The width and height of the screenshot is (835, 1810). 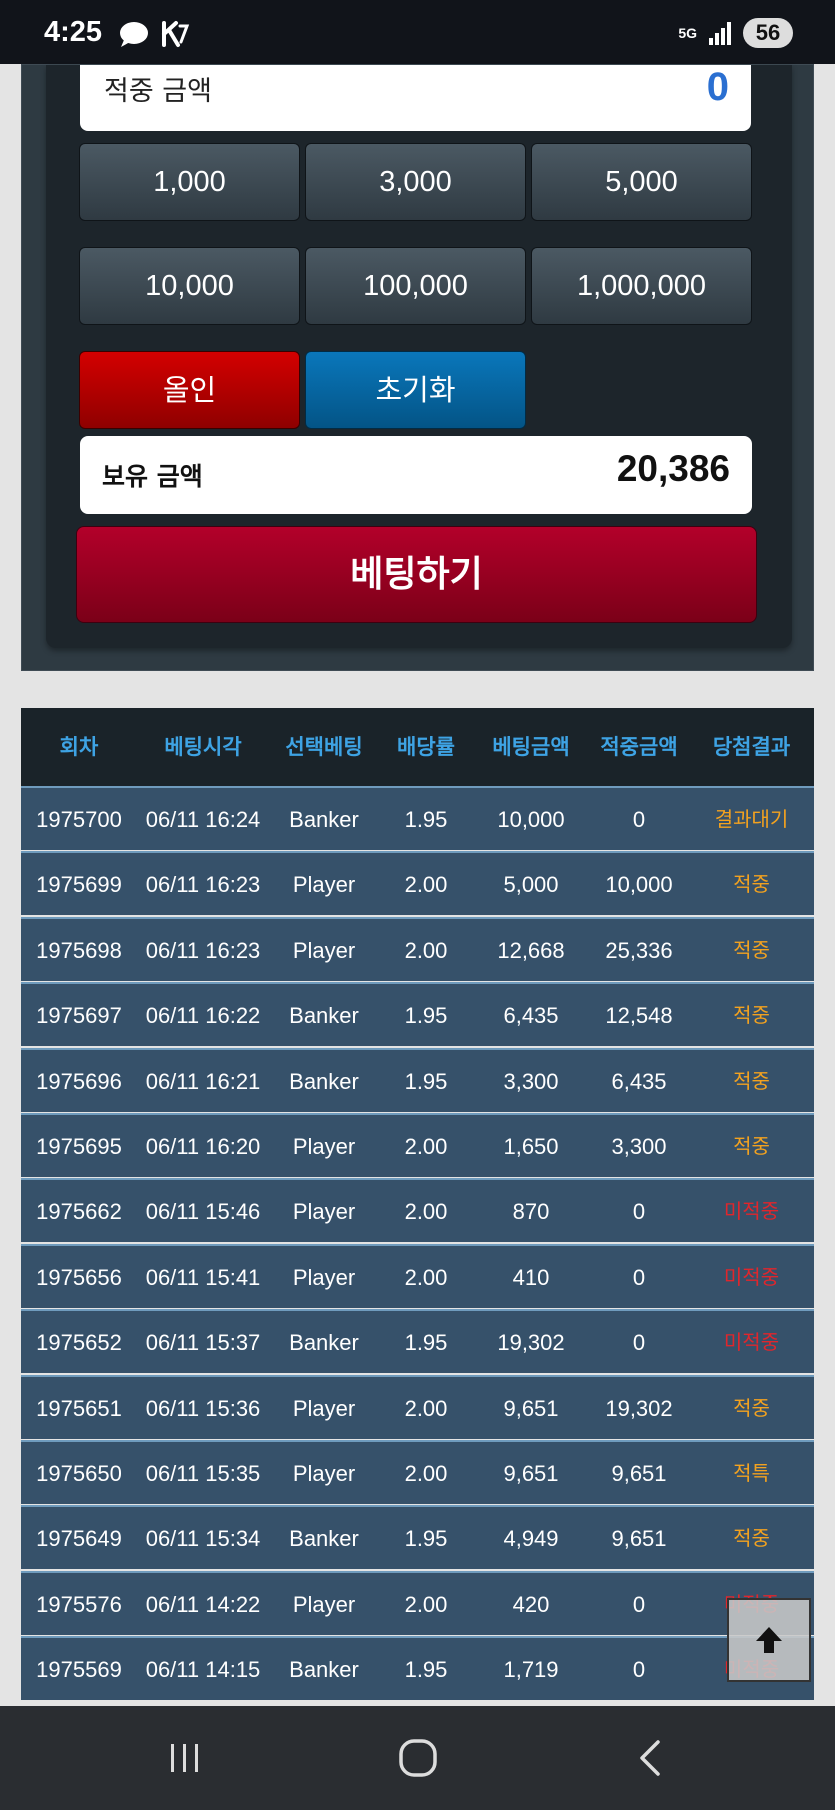 I want to click on cell-bet-time: 06/11 14:22, so click(x=203, y=1604).